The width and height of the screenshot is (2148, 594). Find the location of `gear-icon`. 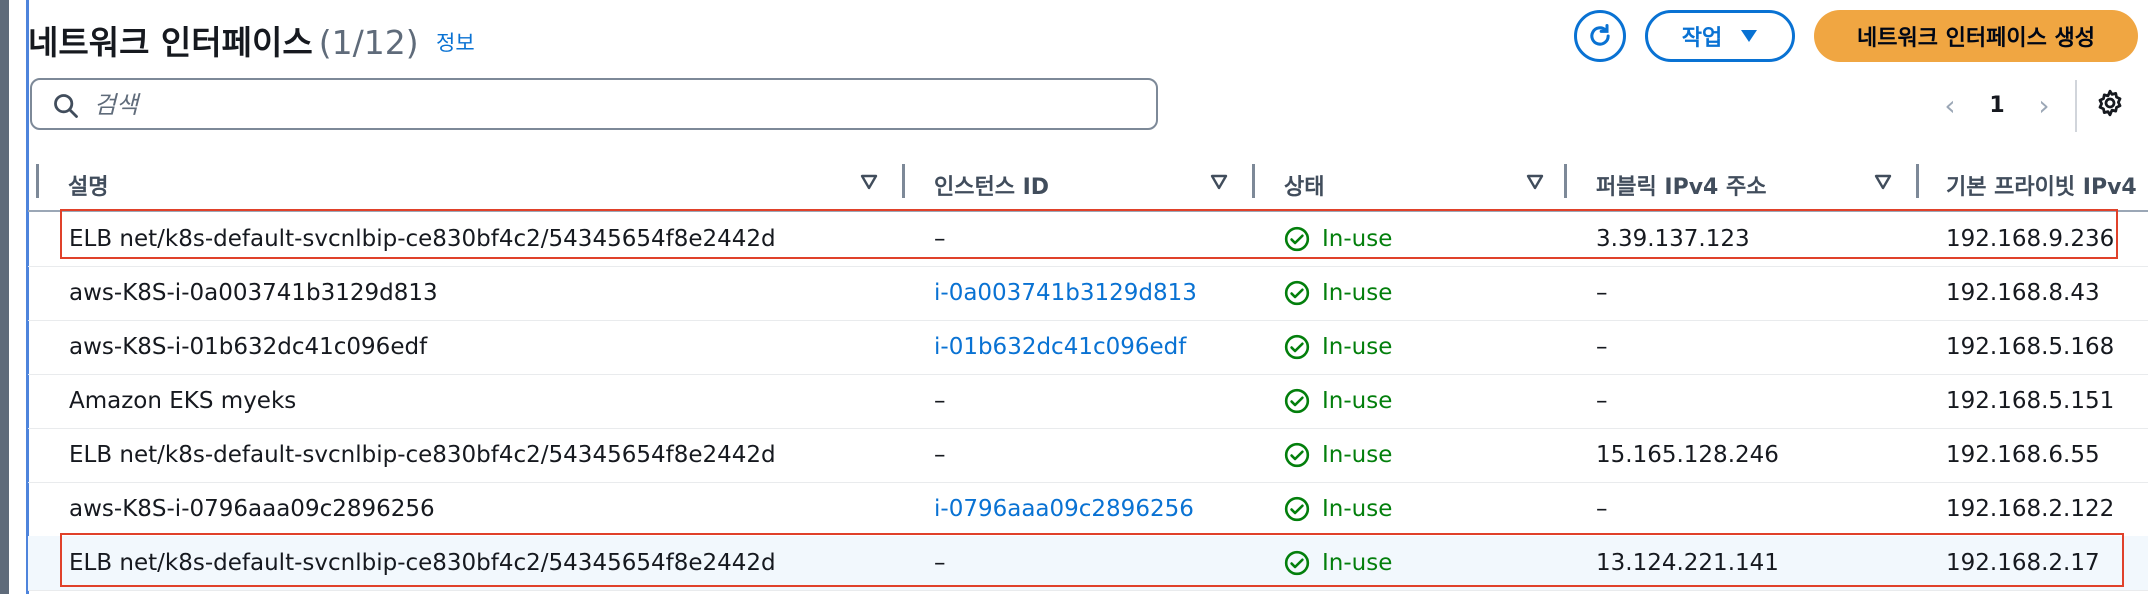

gear-icon is located at coordinates (2110, 103).